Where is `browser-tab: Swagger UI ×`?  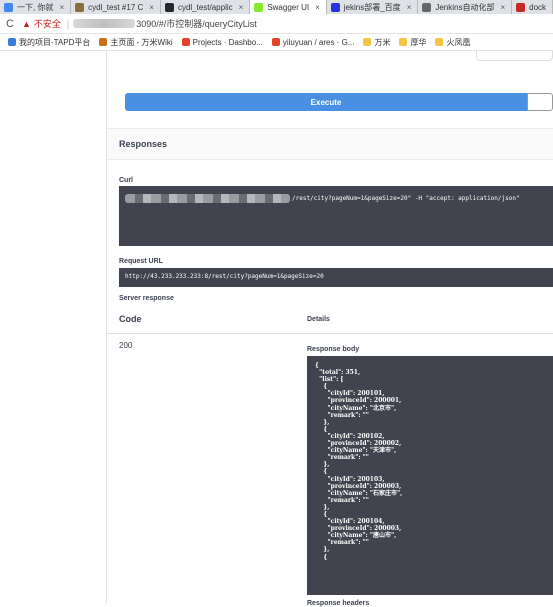 browser-tab: Swagger UI × is located at coordinates (288, 7).